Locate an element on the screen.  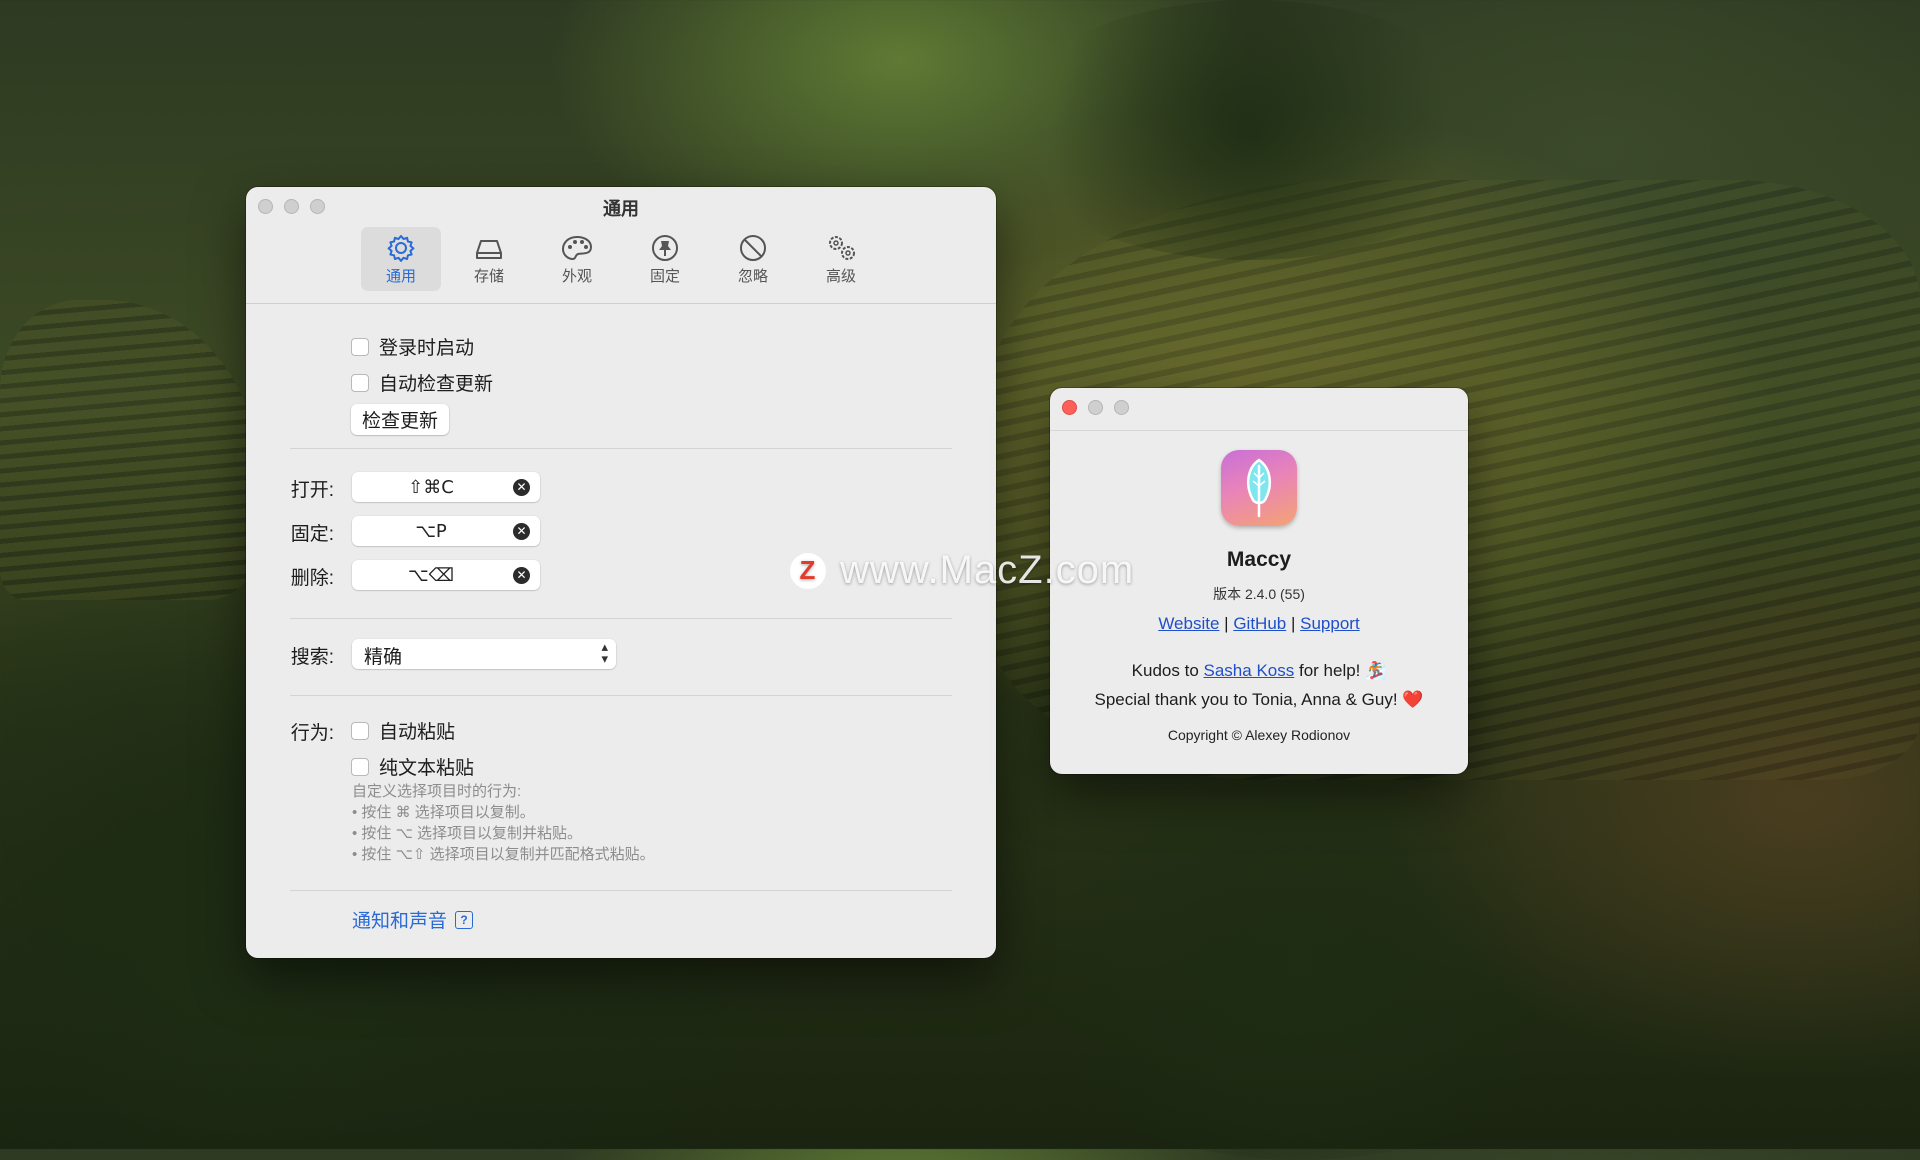
chevron-updown-icon: ▴ ▾ is located at coordinates (604, 652).